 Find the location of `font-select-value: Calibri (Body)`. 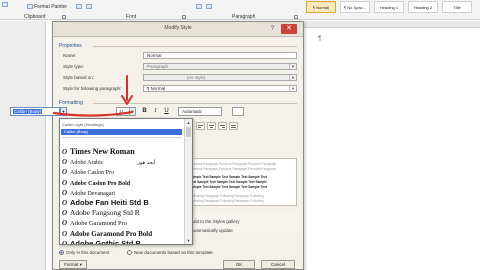

font-select-value: Calibri (Body) is located at coordinates (28, 111).